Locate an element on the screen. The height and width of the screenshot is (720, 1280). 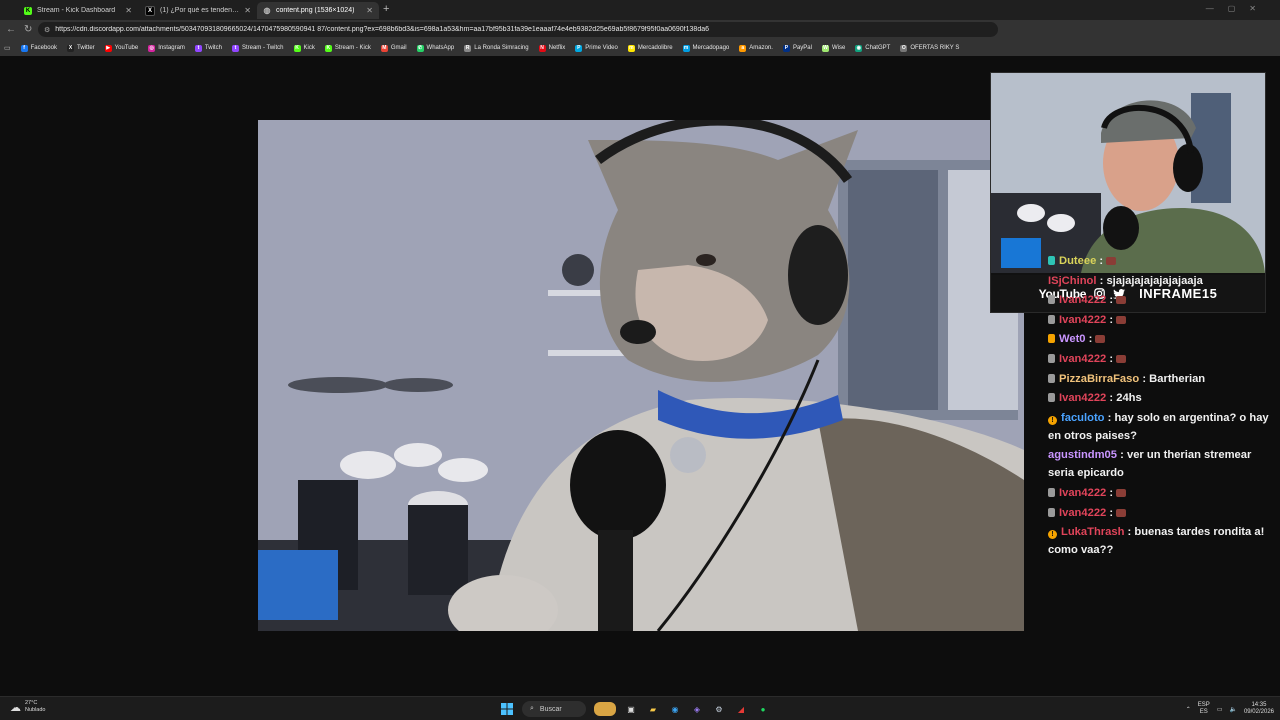
bookmark-amazon: a Amazon. is located at coordinates (756, 48).